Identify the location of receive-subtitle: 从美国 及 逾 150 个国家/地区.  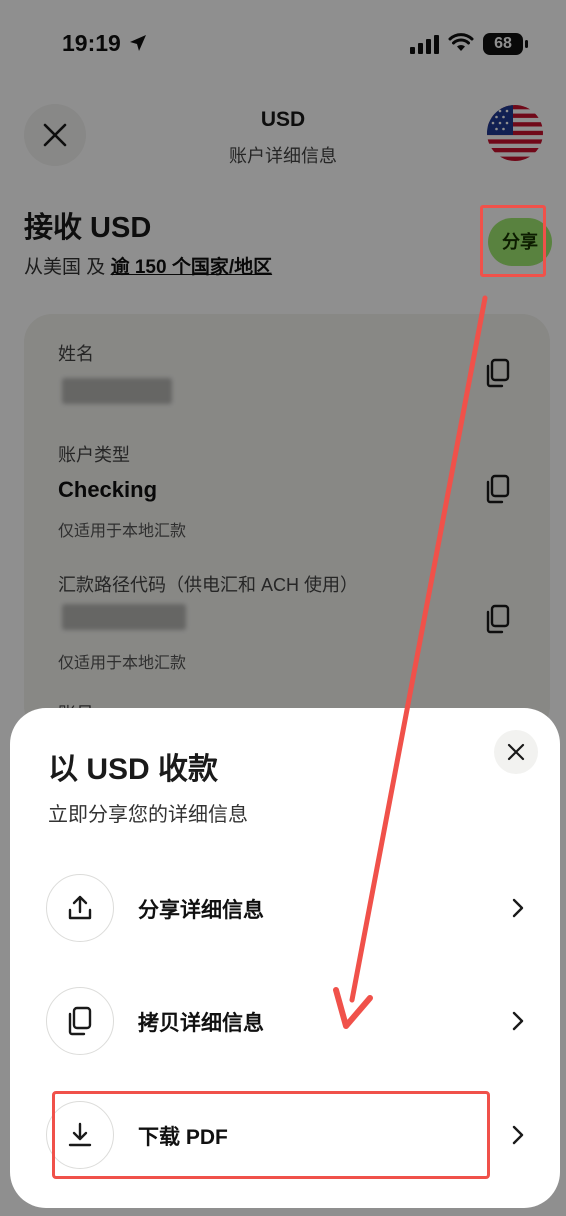
(148, 265).